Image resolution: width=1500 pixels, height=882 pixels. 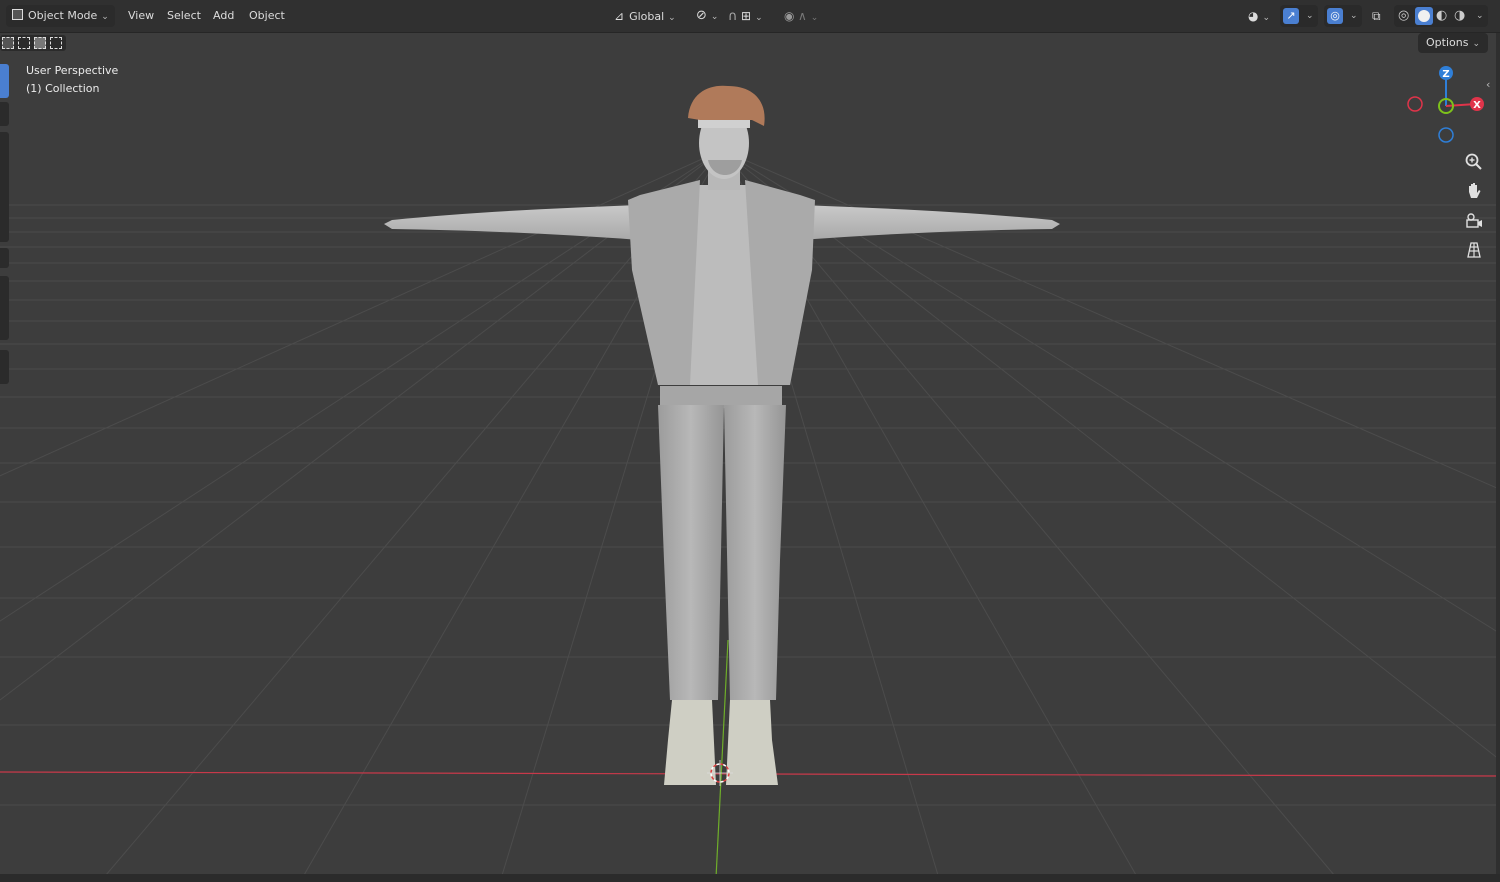 What do you see at coordinates (63, 88) in the screenshot?
I see `collection-name: (1) Collection` at bounding box center [63, 88].